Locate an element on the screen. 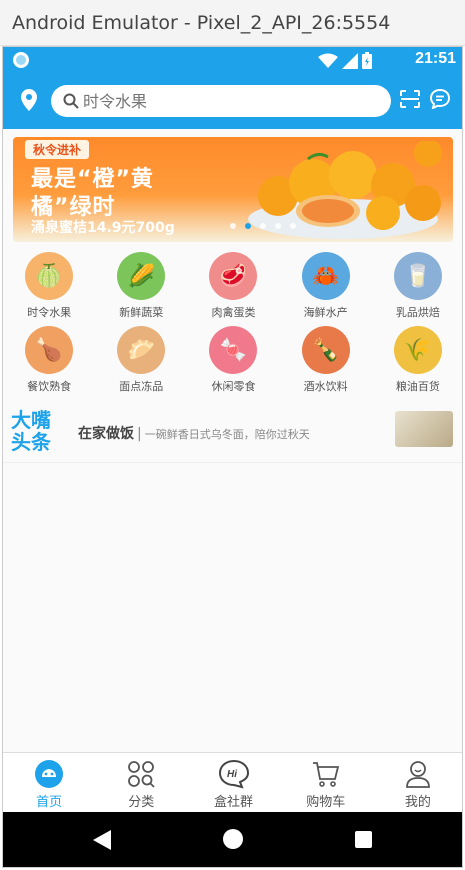 The image size is (465, 870). category-icon: 🥩 is located at coordinates (233, 276).